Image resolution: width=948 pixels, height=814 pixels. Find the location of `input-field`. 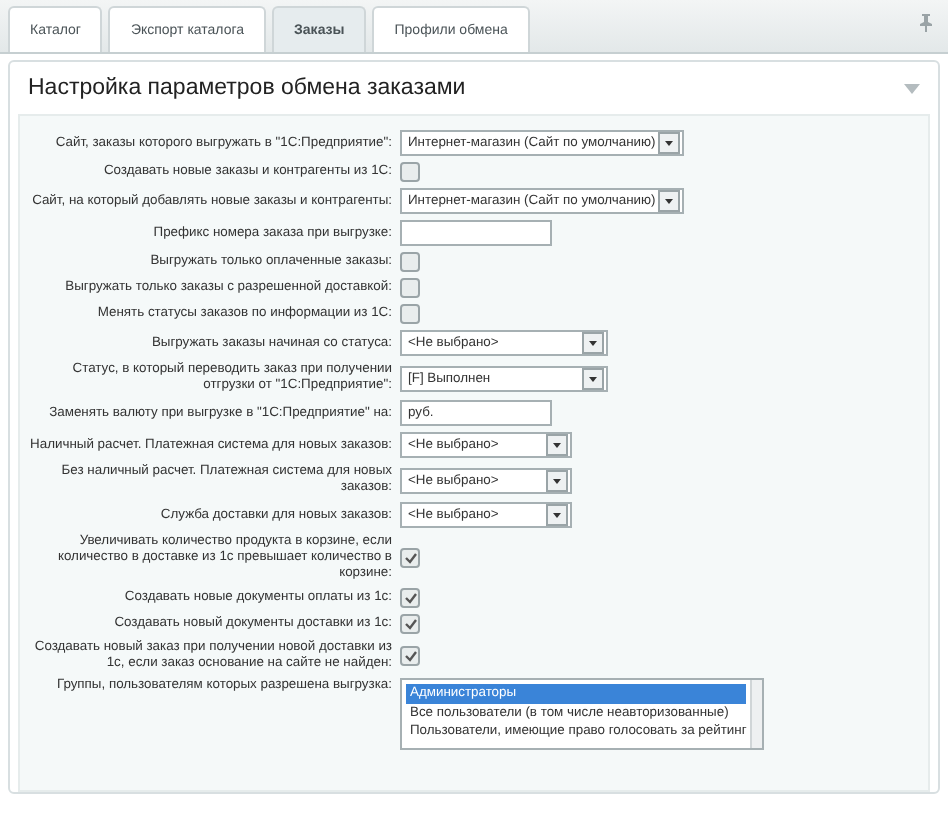

input-field is located at coordinates (476, 233).